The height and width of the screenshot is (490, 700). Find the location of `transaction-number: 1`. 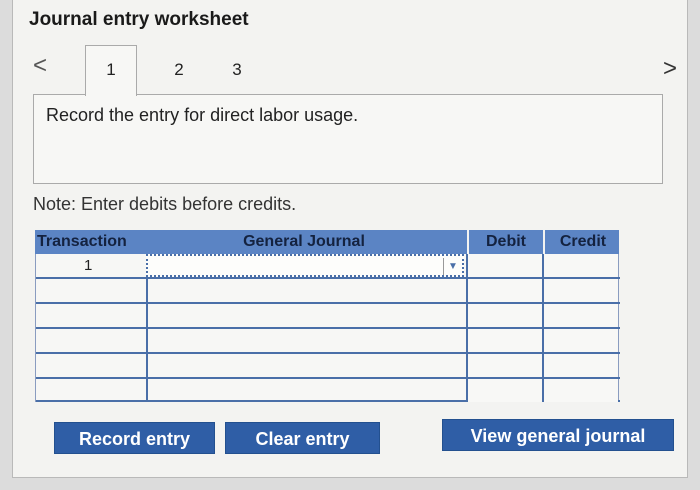

transaction-number: 1 is located at coordinates (88, 265).